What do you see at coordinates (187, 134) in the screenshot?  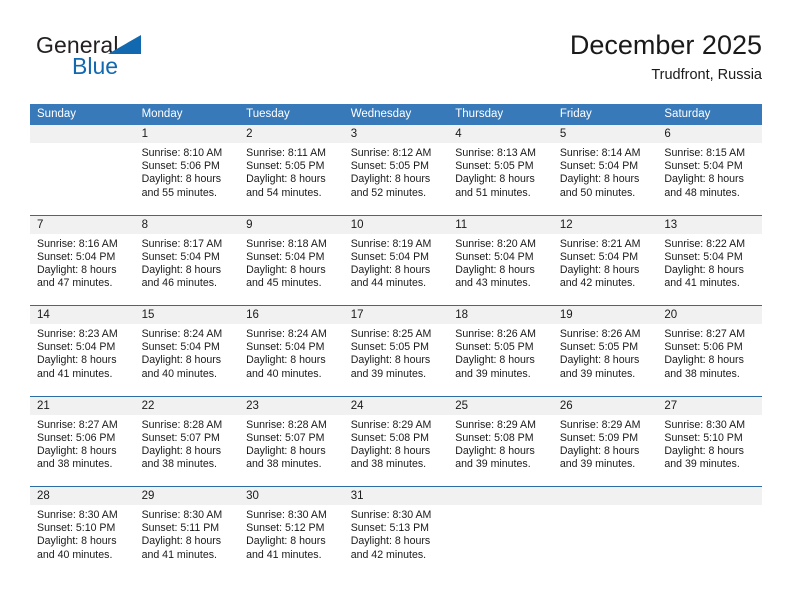 I see `day-number: 1` at bounding box center [187, 134].